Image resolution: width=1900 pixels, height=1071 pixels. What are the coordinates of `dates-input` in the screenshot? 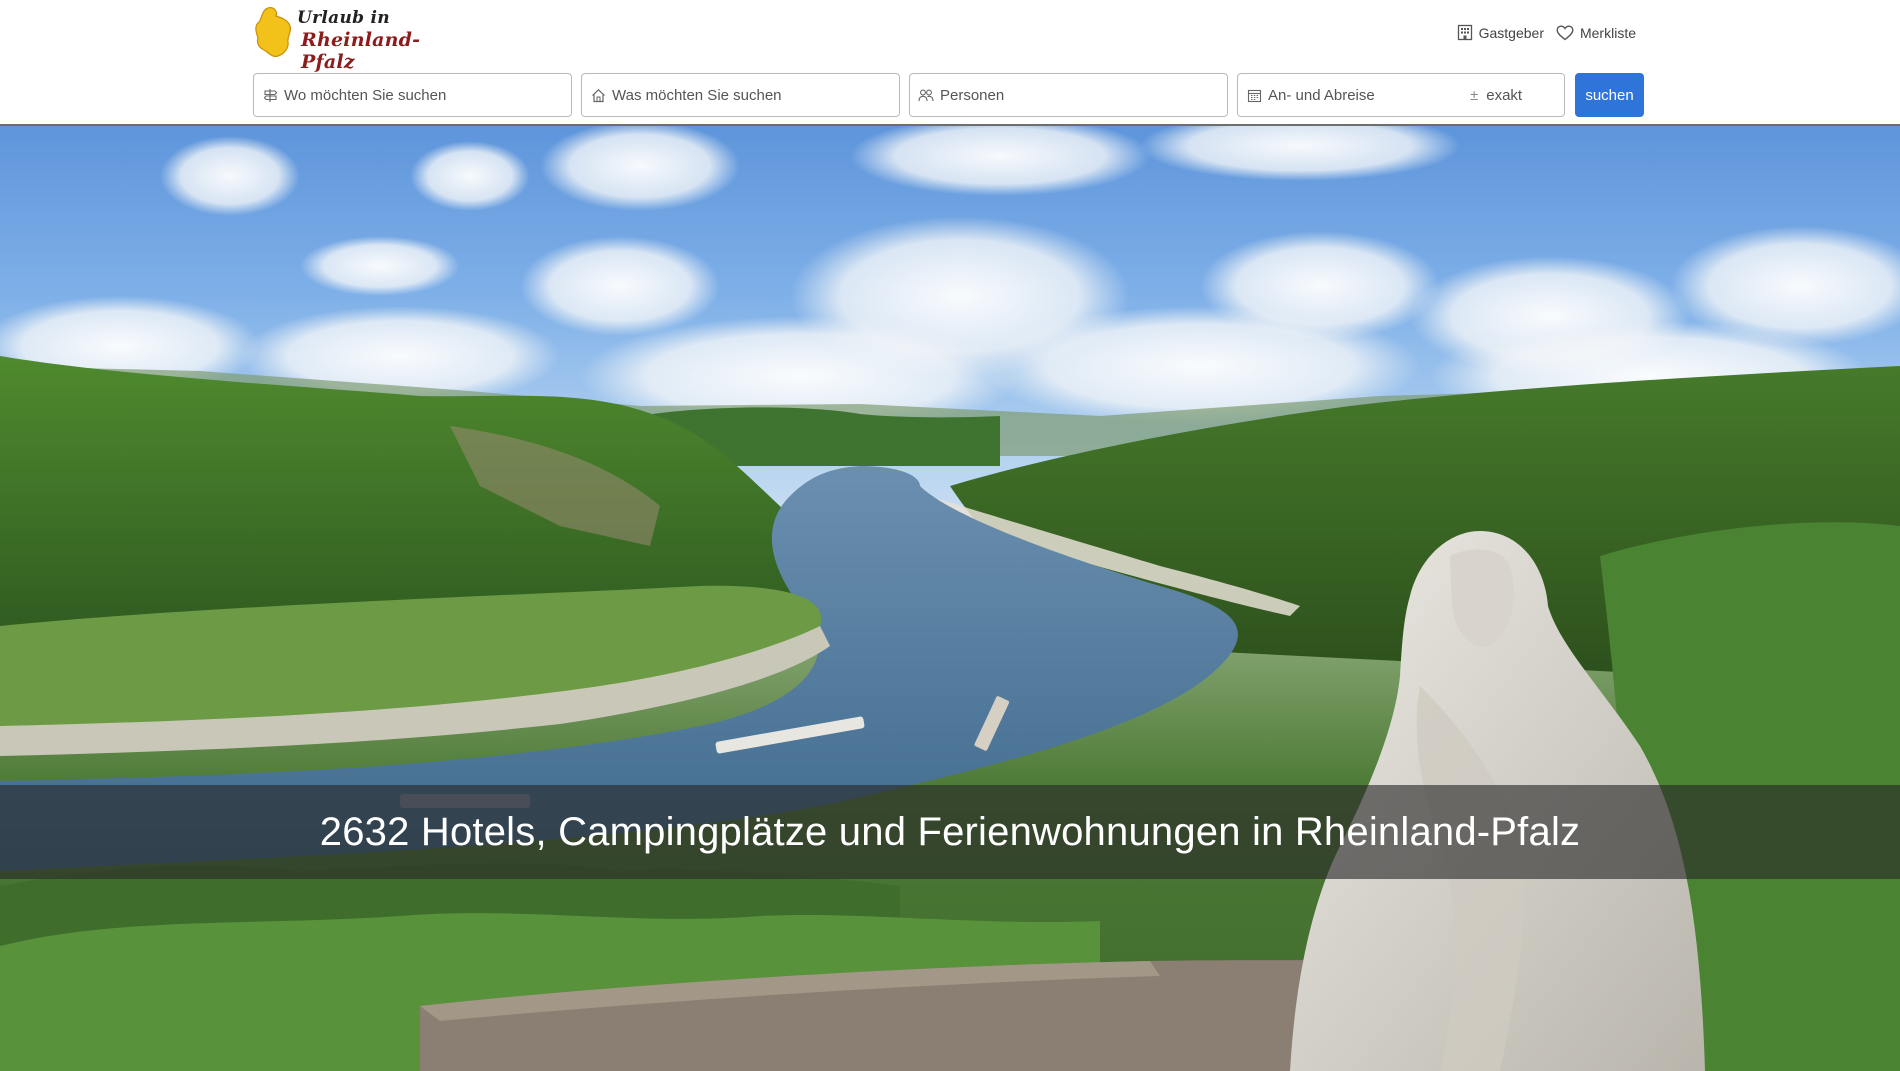 It's located at (1348, 95).